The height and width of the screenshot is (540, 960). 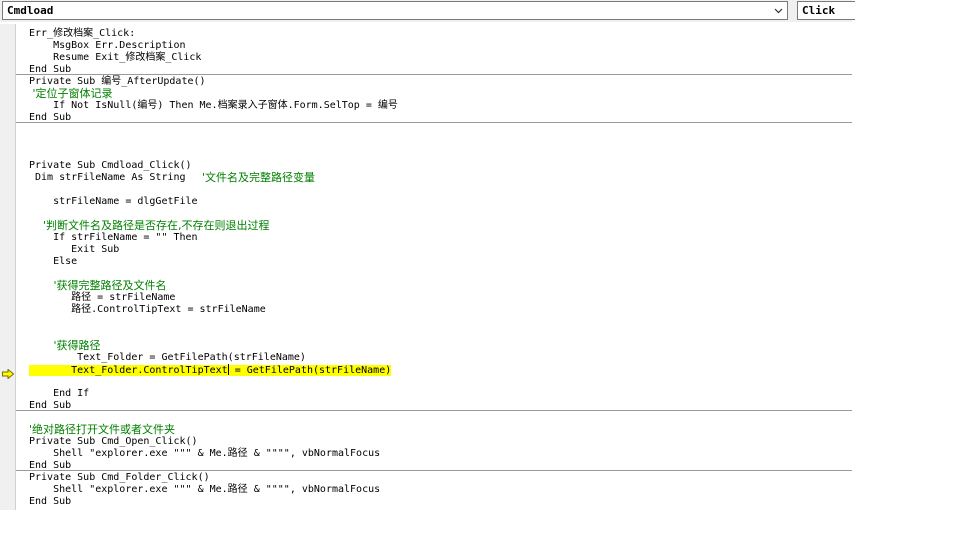 I want to click on code-line: Resume Exit_修改档案_Click, so click(x=115, y=57).